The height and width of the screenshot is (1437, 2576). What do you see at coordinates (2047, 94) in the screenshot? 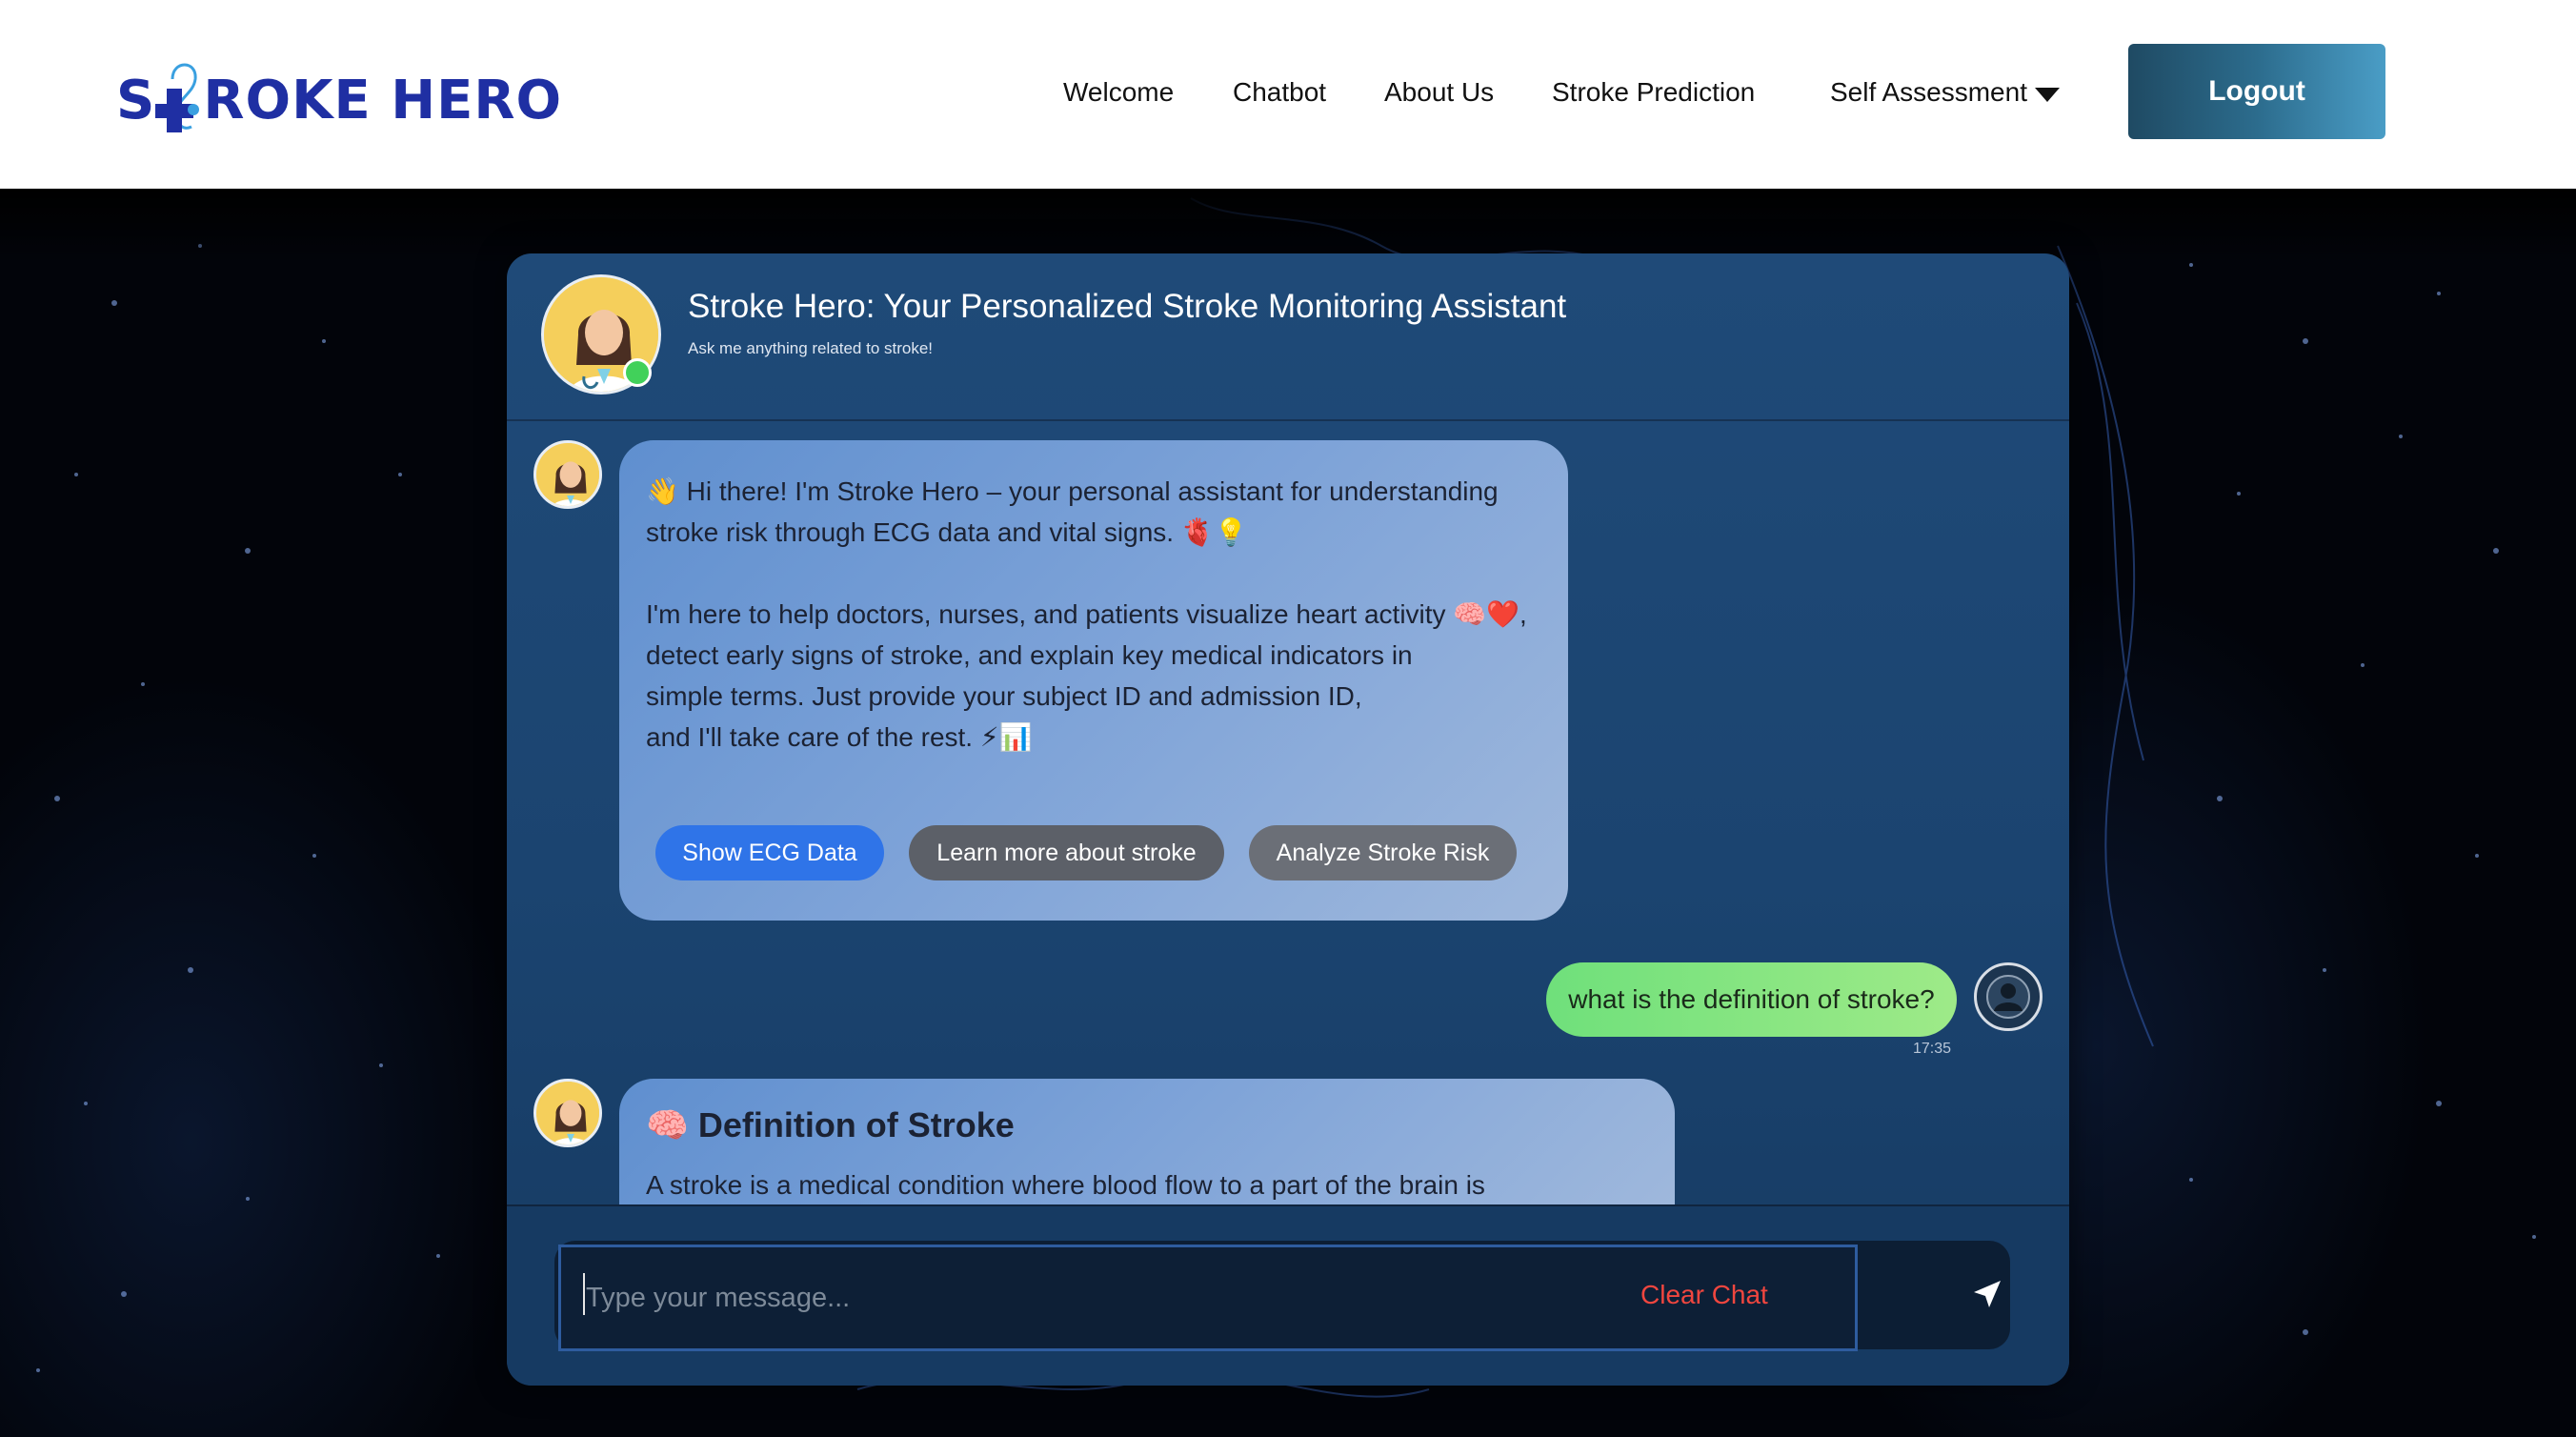
I see `caret-down-icon` at bounding box center [2047, 94].